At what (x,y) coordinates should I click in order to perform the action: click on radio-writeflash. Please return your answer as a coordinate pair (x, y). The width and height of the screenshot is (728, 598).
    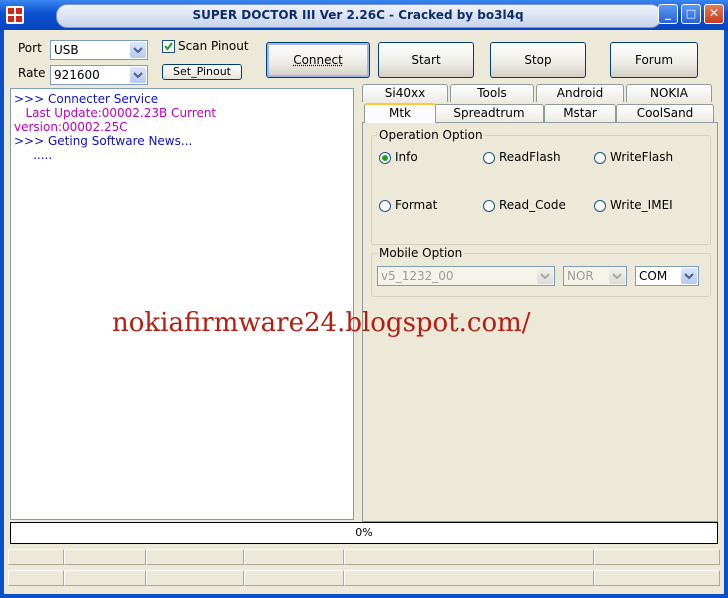
    Looking at the image, I should click on (600, 158).